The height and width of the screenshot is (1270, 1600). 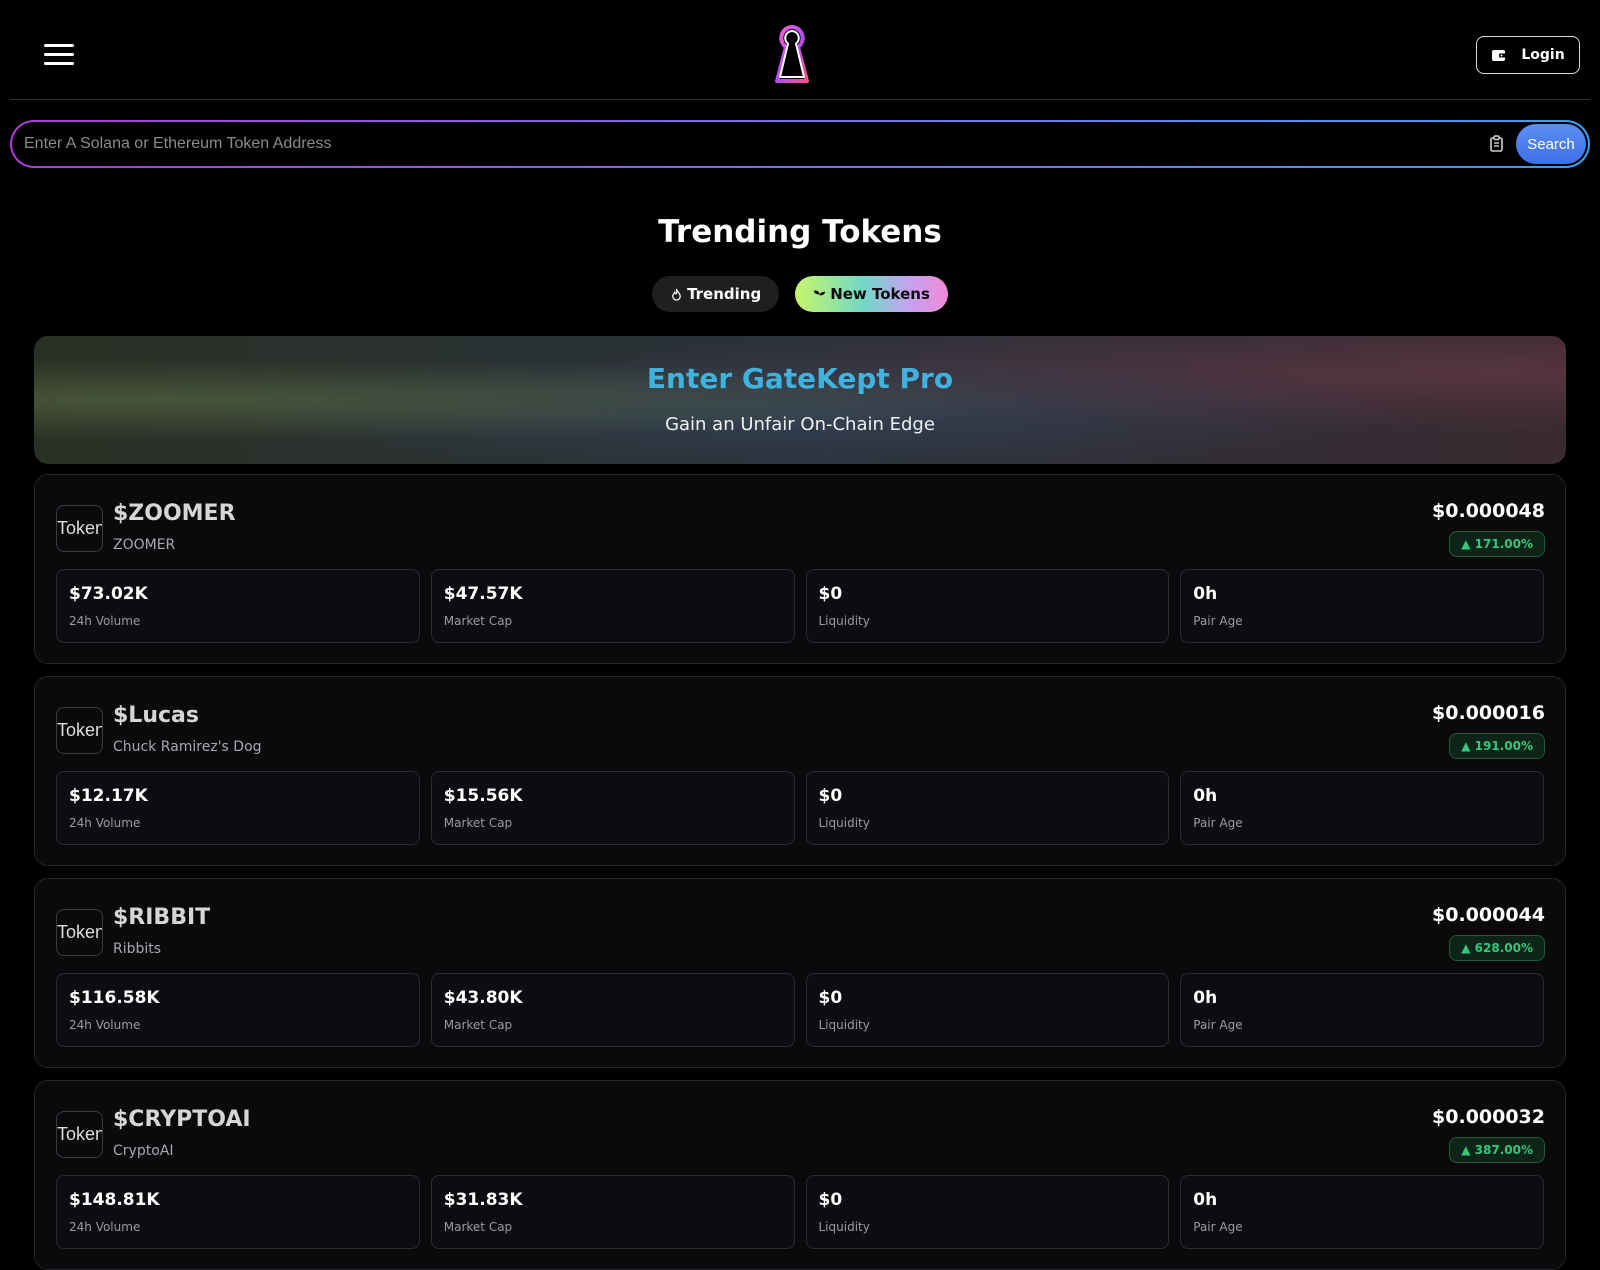 What do you see at coordinates (144, 545) in the screenshot?
I see `token-name: ZOOMER` at bounding box center [144, 545].